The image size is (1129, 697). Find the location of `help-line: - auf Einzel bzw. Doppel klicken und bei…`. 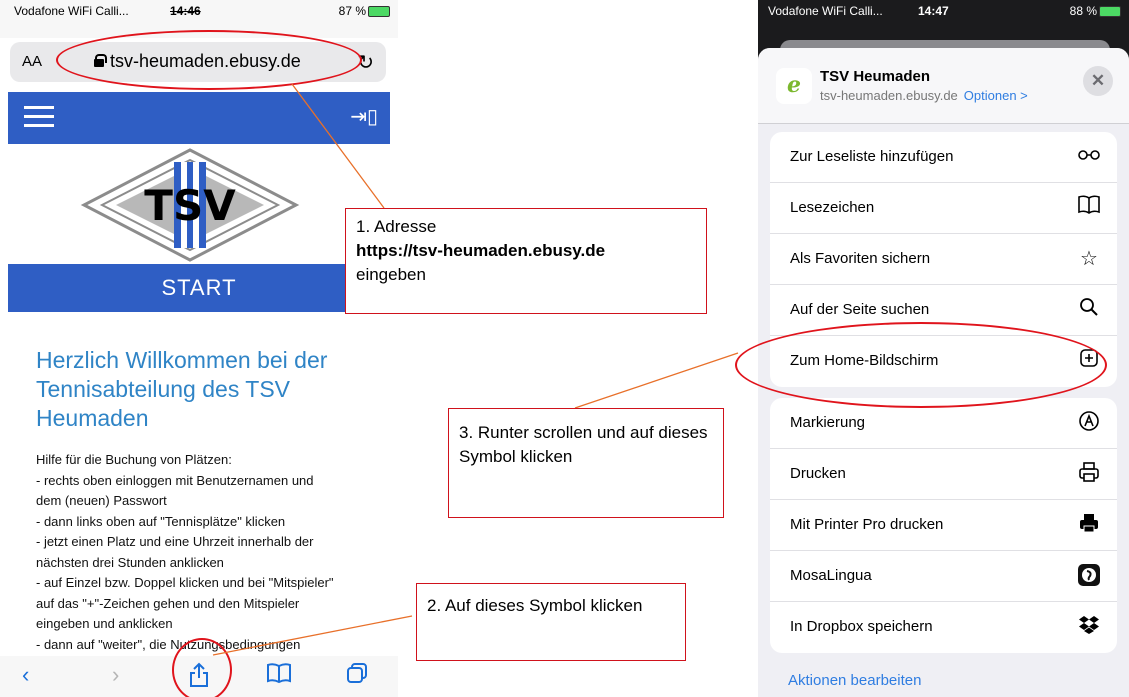

help-line: - auf Einzel bzw. Doppel klicken und bei… is located at coordinates (185, 582).